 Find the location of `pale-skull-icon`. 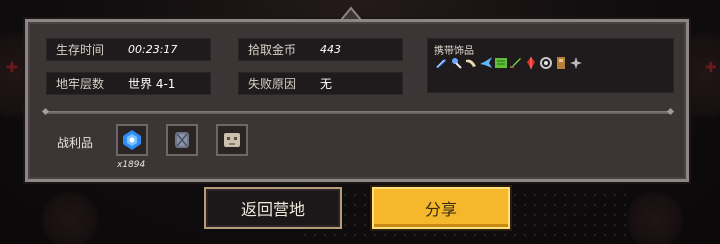

pale-skull-icon is located at coordinates (232, 140).